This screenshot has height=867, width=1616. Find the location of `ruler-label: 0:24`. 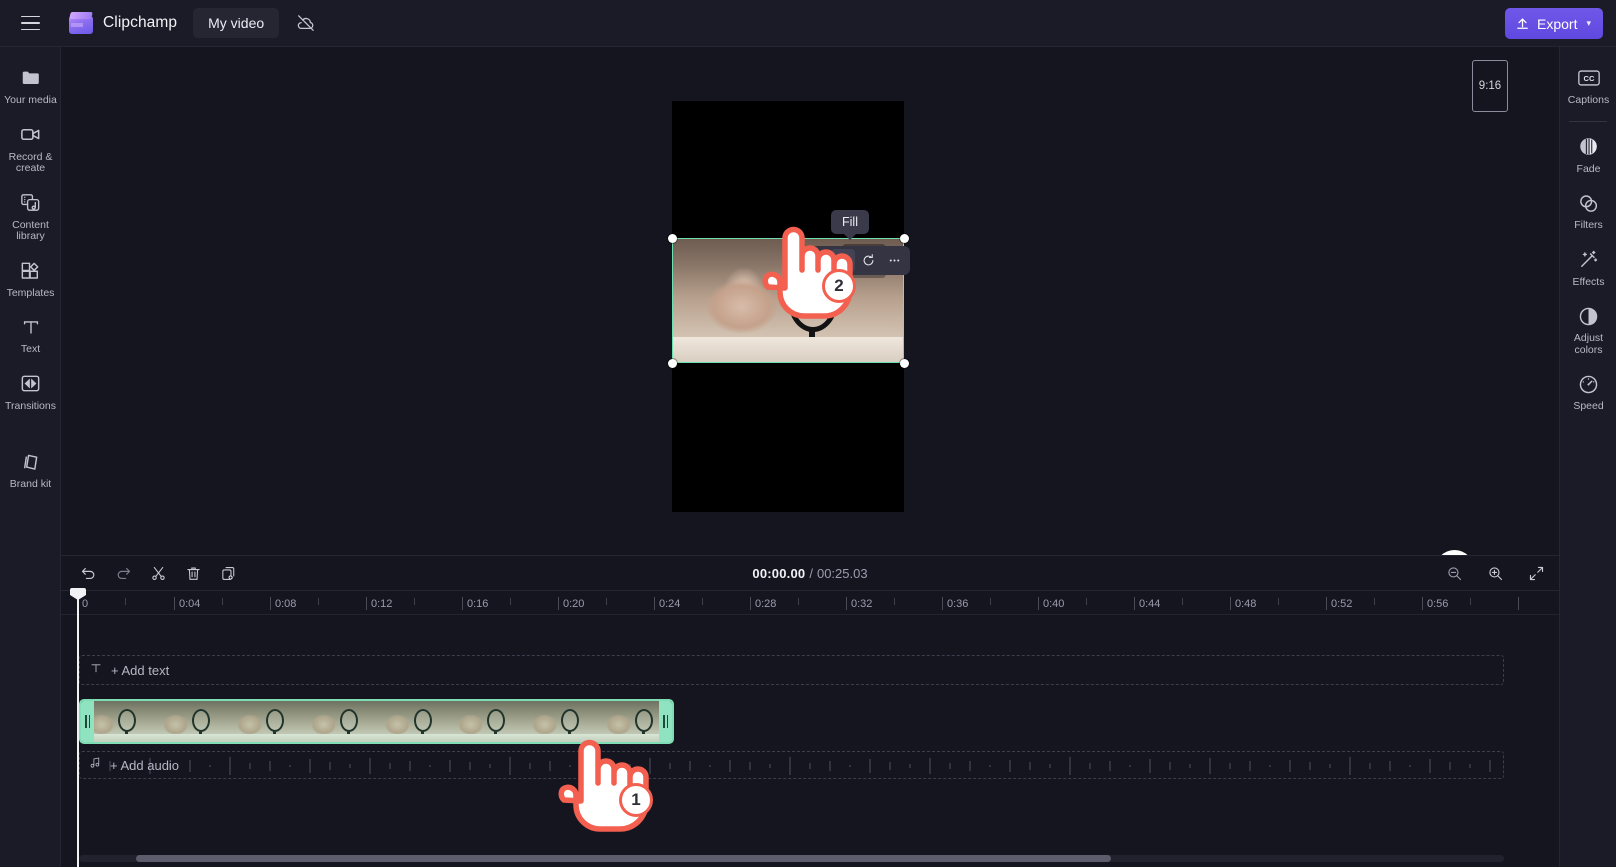

ruler-label: 0:24 is located at coordinates (670, 604).